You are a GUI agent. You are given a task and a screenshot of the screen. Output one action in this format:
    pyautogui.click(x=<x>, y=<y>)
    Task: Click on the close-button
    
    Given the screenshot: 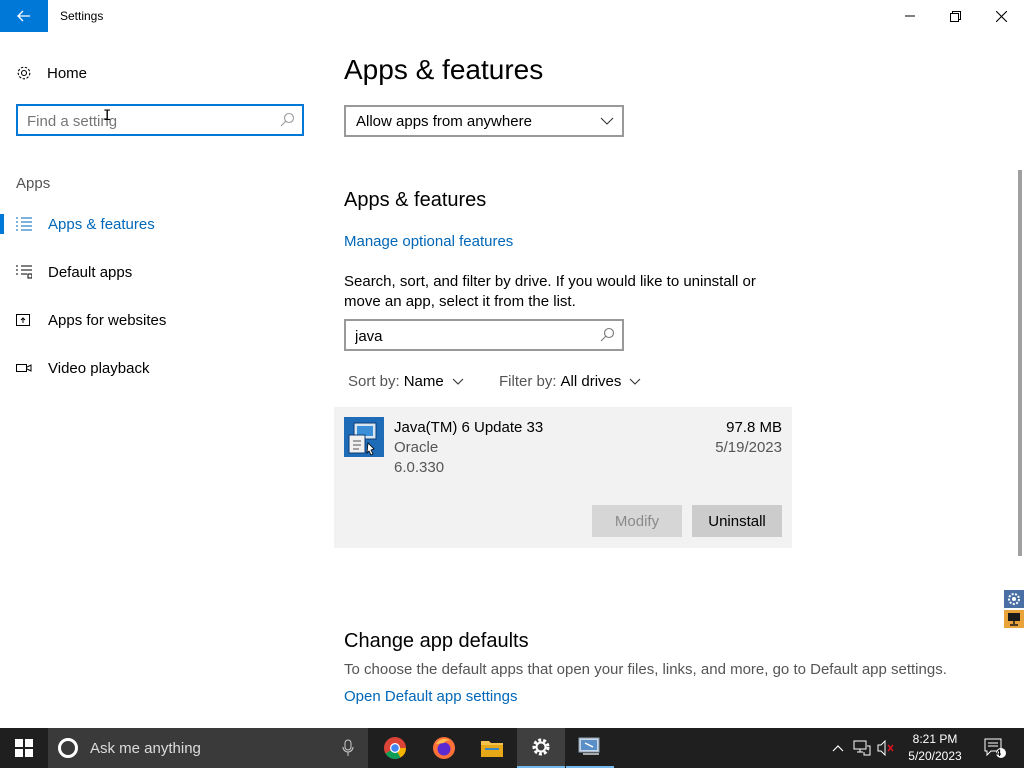 What is the action you would take?
    pyautogui.click(x=1001, y=16)
    